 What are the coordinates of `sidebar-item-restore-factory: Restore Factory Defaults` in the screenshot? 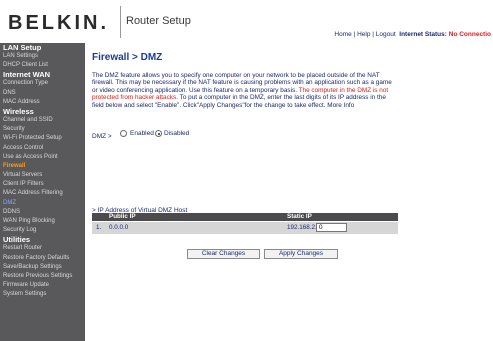 It's located at (42, 258).